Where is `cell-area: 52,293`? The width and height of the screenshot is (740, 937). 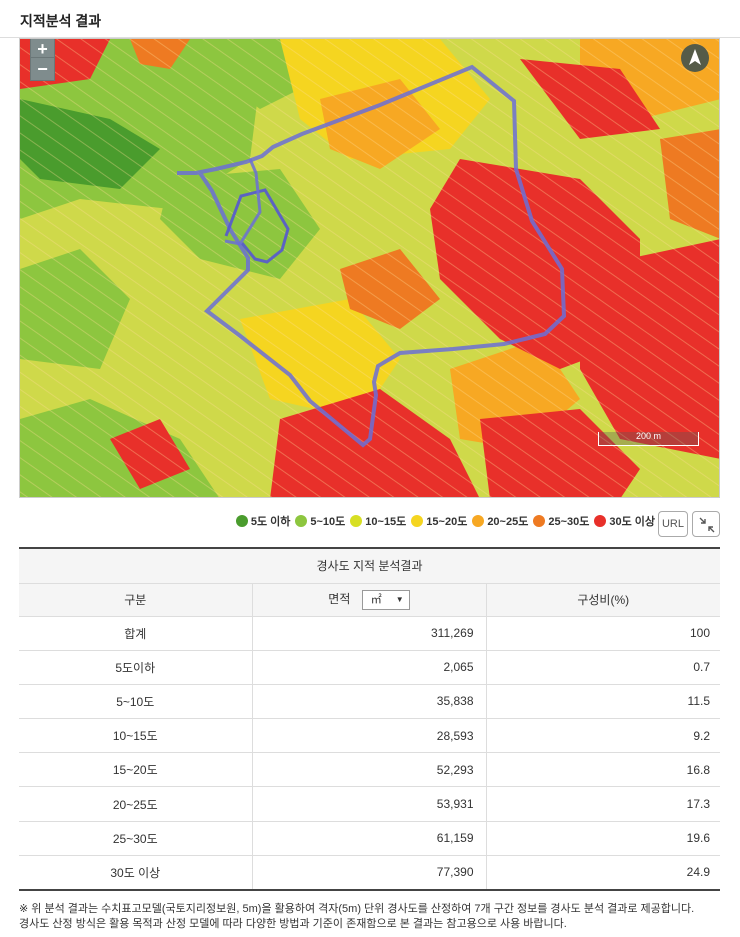
cell-area: 52,293 is located at coordinates (368, 770).